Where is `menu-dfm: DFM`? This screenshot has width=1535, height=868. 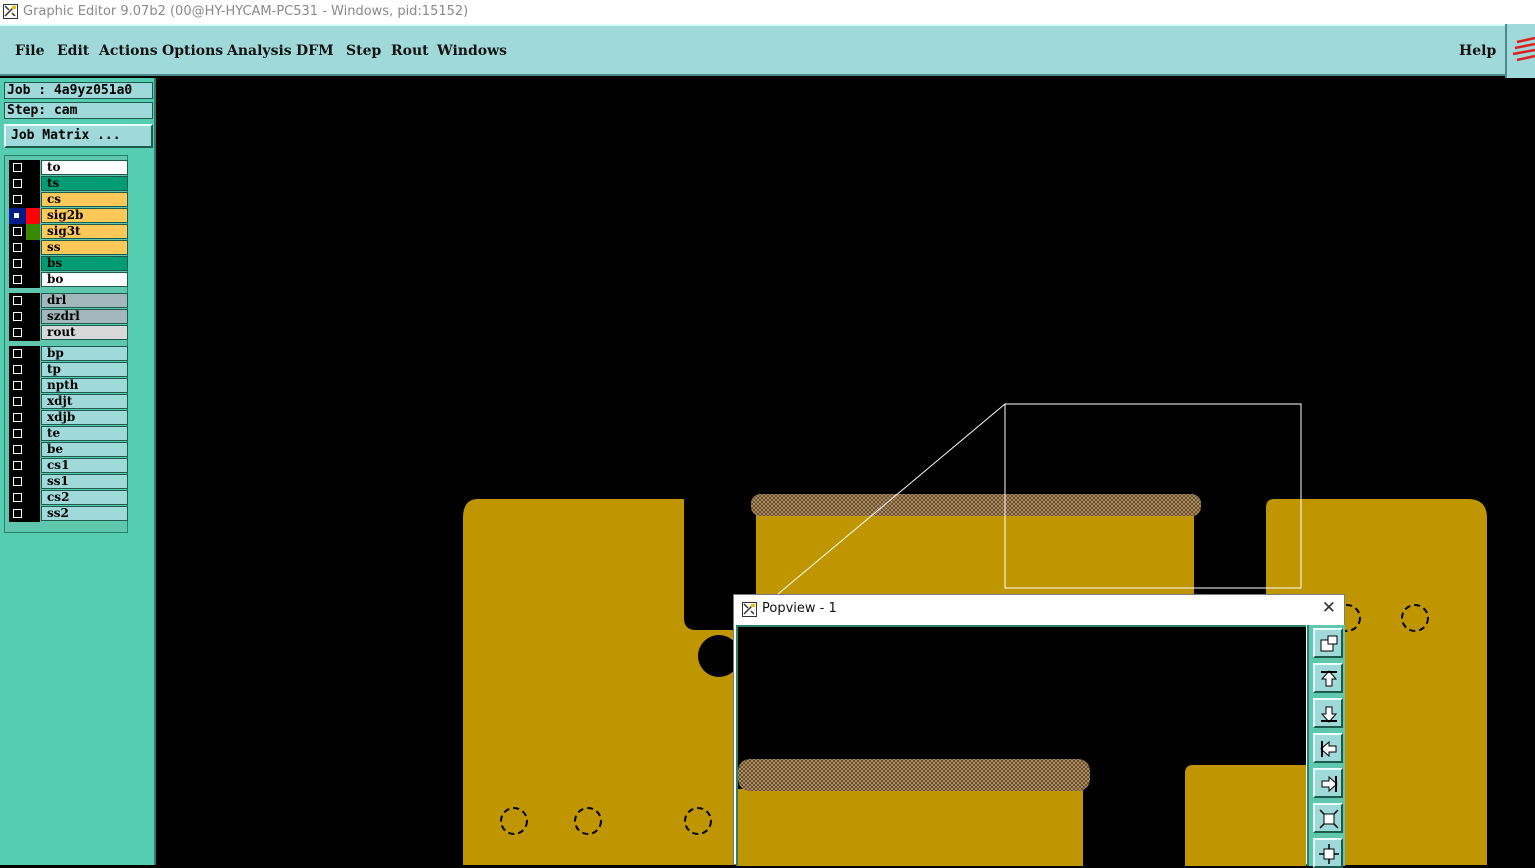
menu-dfm: DFM is located at coordinates (315, 51).